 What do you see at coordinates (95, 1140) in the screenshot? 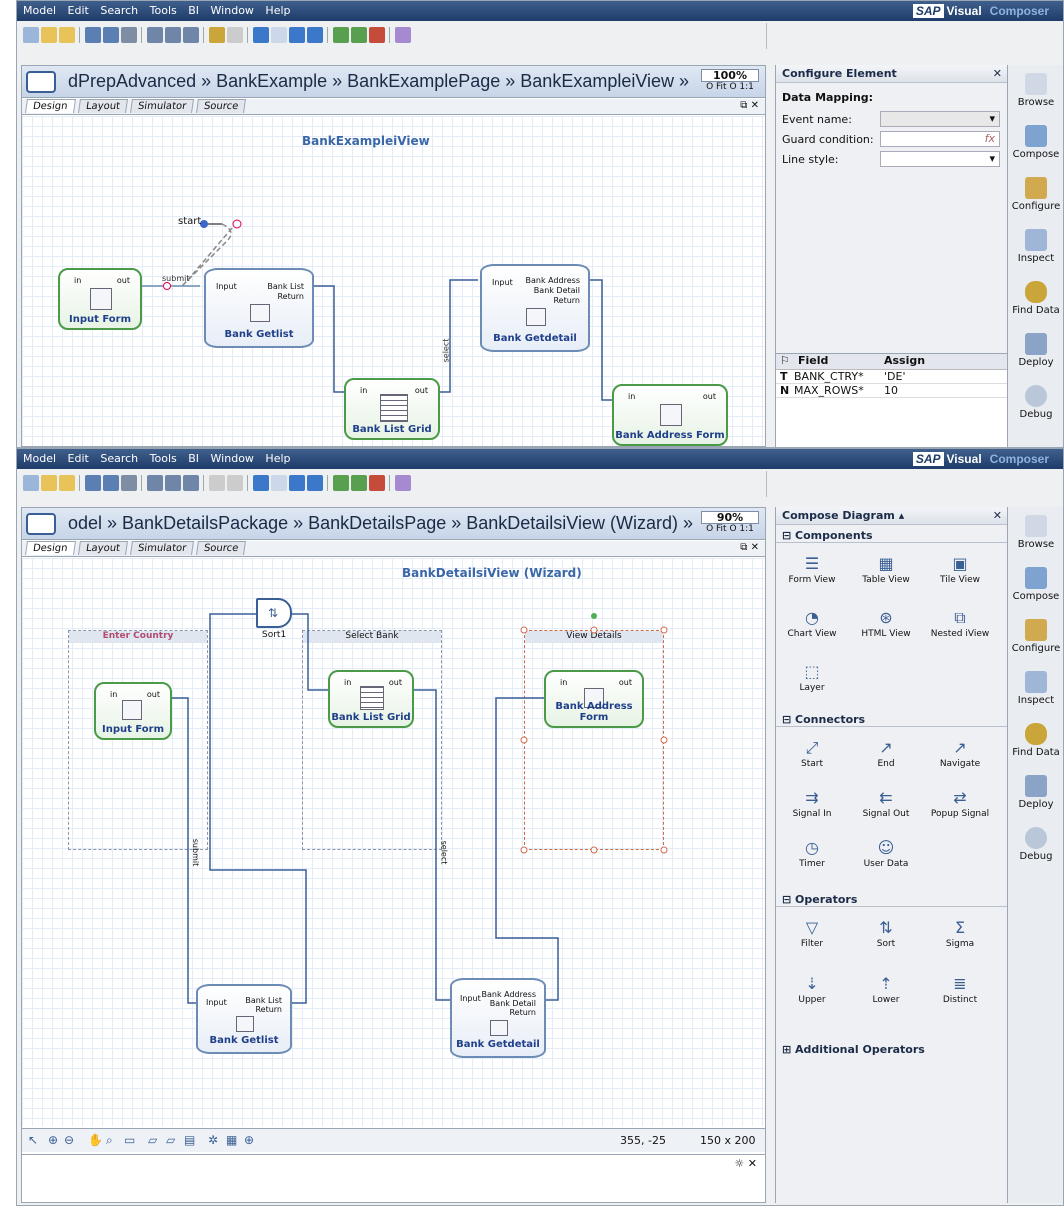
I see `pan-icon: ✋` at bounding box center [95, 1140].